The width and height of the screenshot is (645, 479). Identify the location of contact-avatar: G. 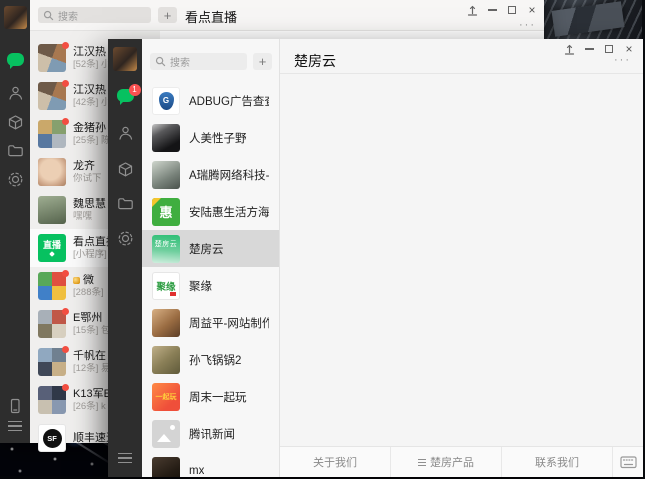
(166, 100).